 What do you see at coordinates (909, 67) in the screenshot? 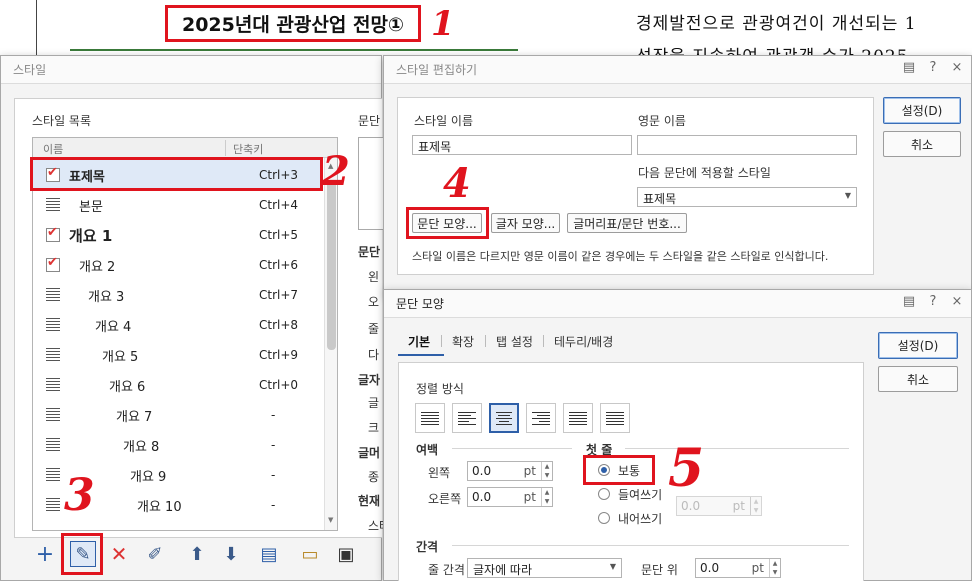
I see `menu-icon: ▤` at bounding box center [909, 67].